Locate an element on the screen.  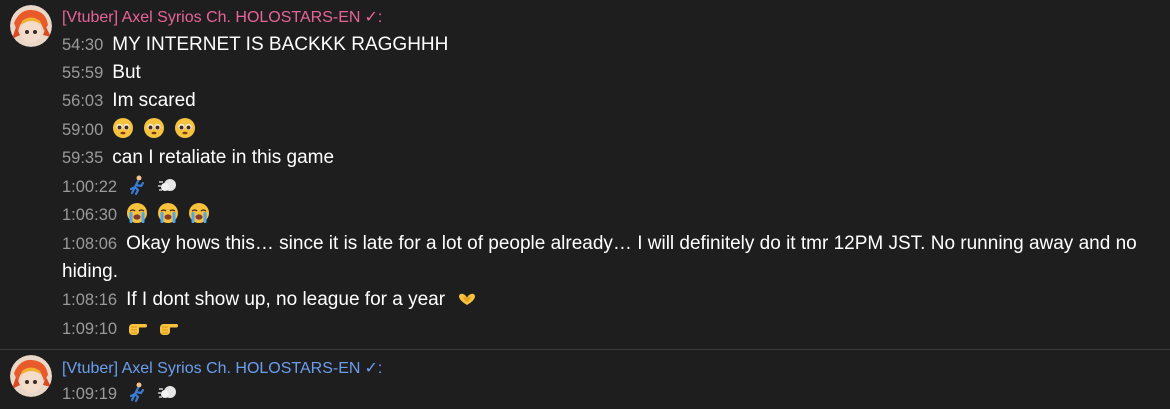
timestamp: 1:00:22 is located at coordinates (89, 187).